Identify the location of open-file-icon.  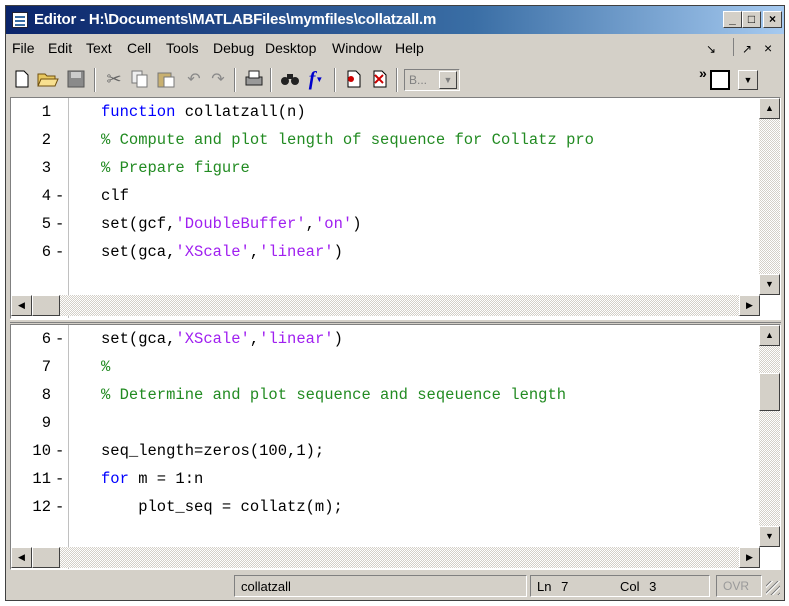
(48, 79).